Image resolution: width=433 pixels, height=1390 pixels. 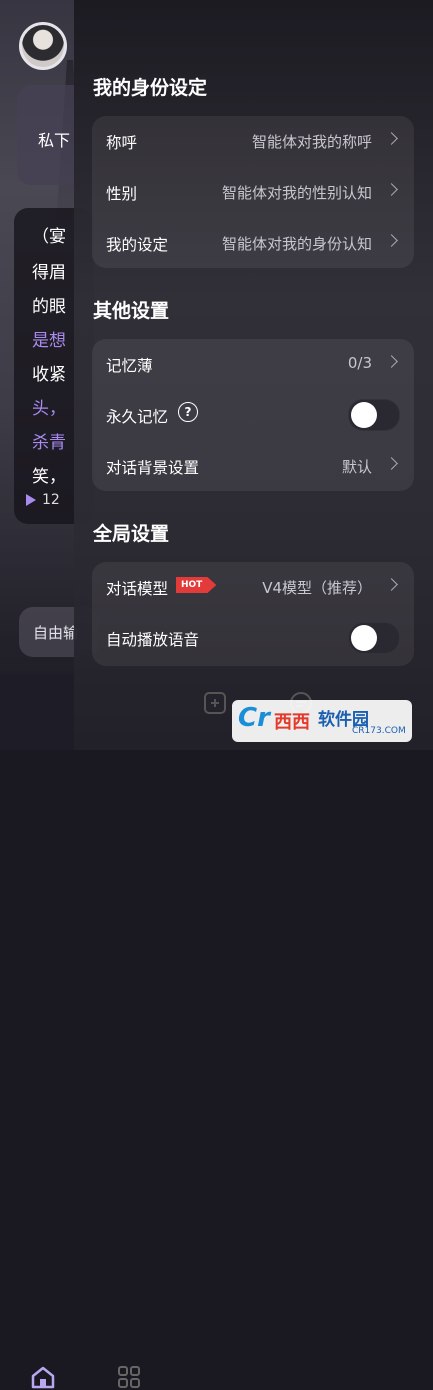 I want to click on permanent-memory-row: 永久记忆 ?, so click(x=253, y=415).